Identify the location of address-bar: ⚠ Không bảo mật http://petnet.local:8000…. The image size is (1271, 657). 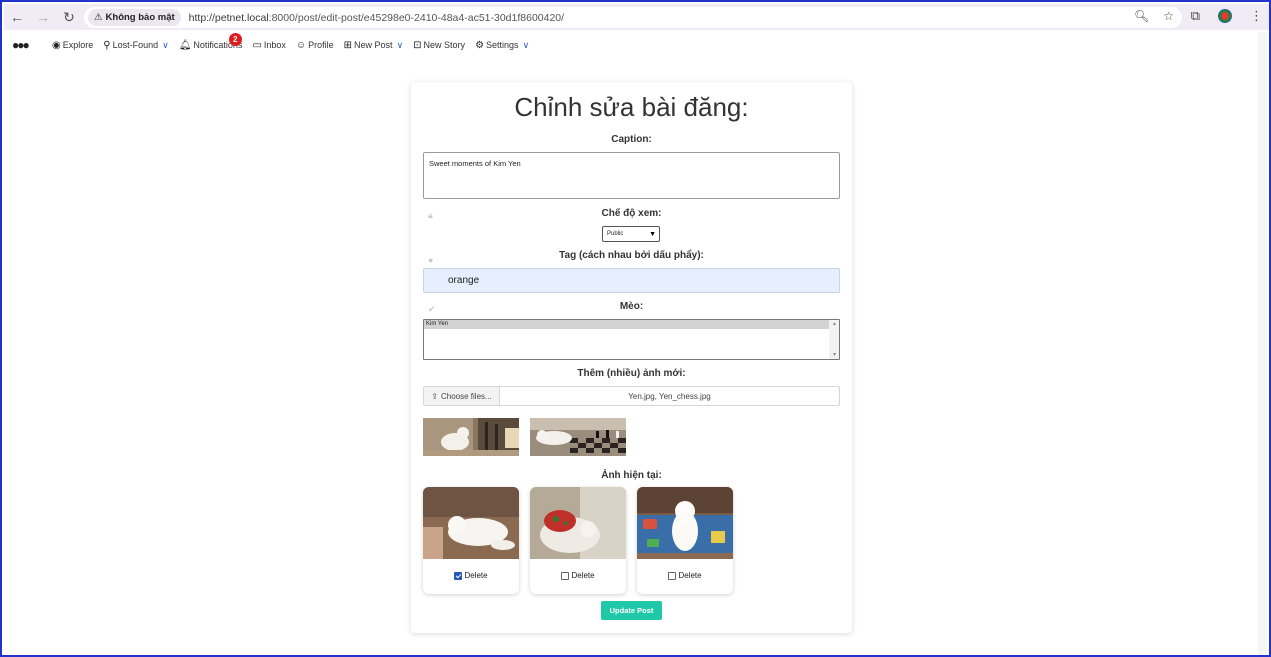
(633, 17).